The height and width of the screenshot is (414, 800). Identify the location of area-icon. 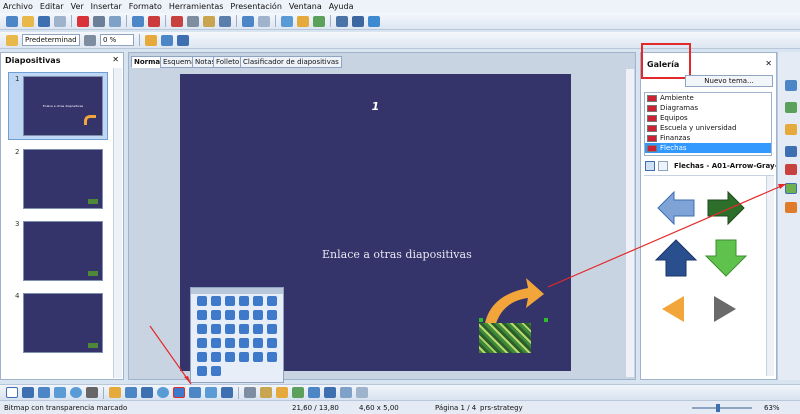
(151, 40).